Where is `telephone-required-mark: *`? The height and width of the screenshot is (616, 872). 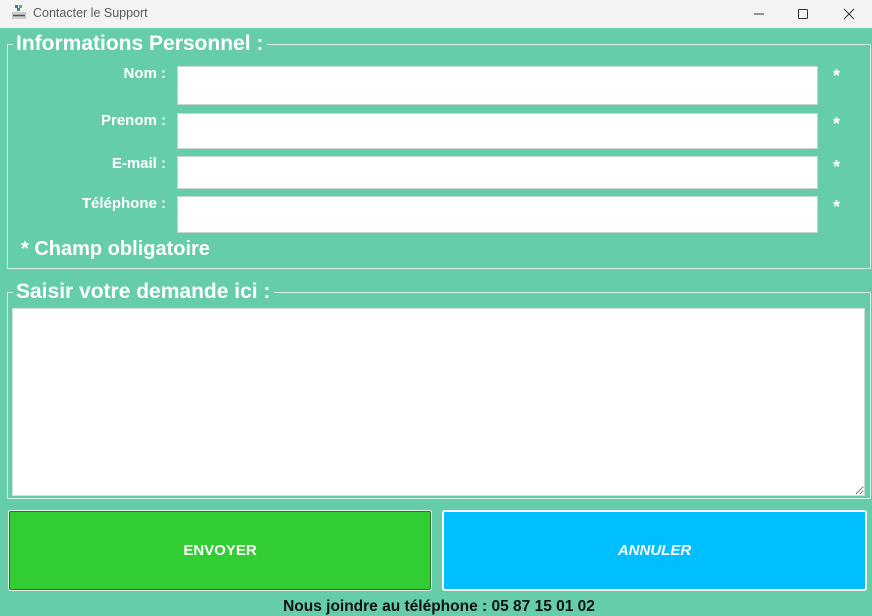 telephone-required-mark: * is located at coordinates (837, 207).